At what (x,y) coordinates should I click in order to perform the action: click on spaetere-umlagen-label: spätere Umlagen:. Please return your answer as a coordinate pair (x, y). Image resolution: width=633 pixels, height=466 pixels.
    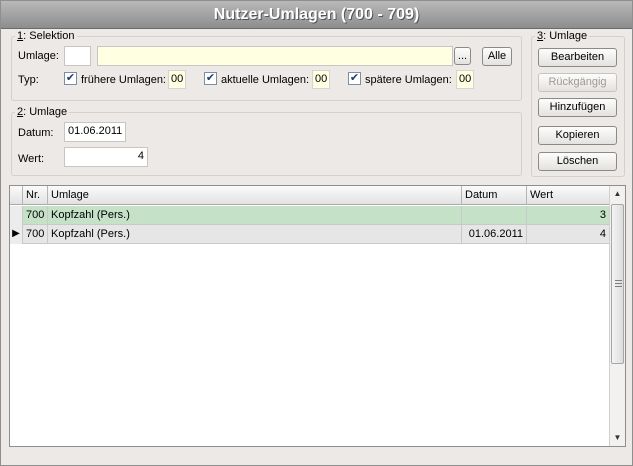
    Looking at the image, I should click on (408, 80).